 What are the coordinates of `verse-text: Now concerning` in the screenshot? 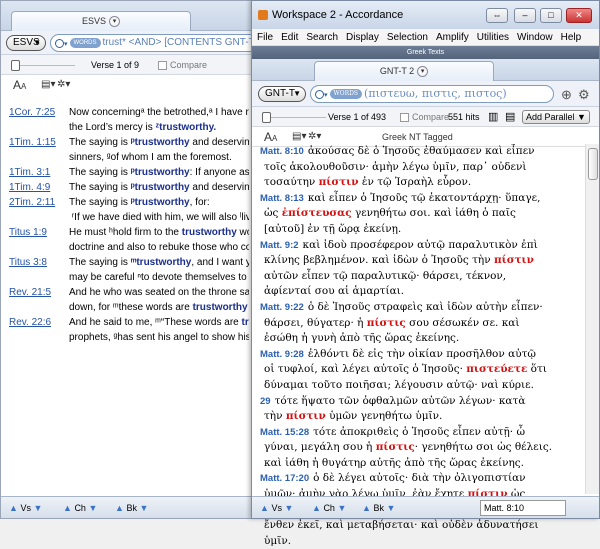 It's located at (105, 112).